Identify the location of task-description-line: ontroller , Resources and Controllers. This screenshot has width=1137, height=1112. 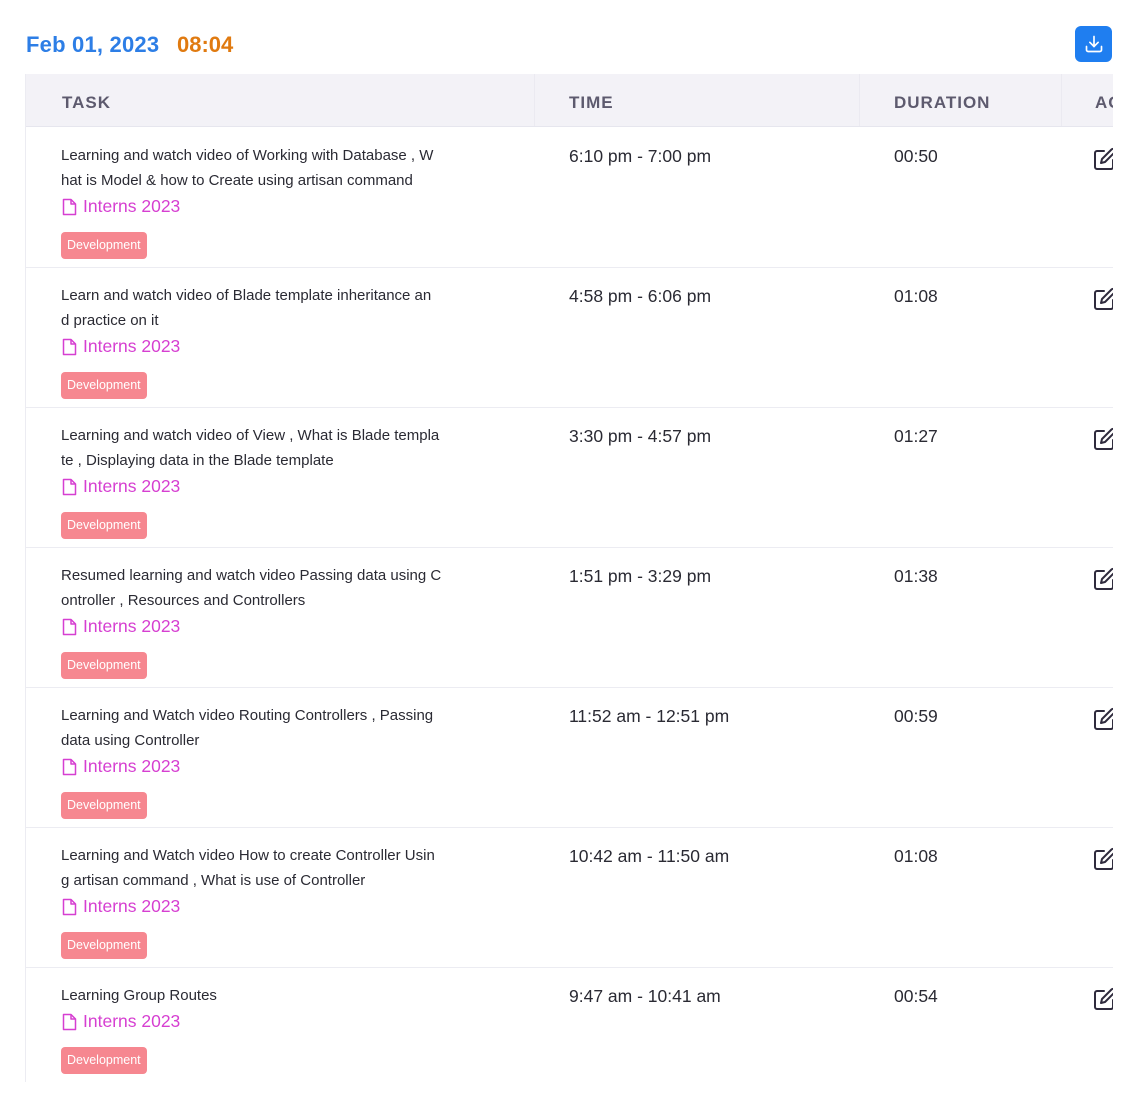
(183, 600).